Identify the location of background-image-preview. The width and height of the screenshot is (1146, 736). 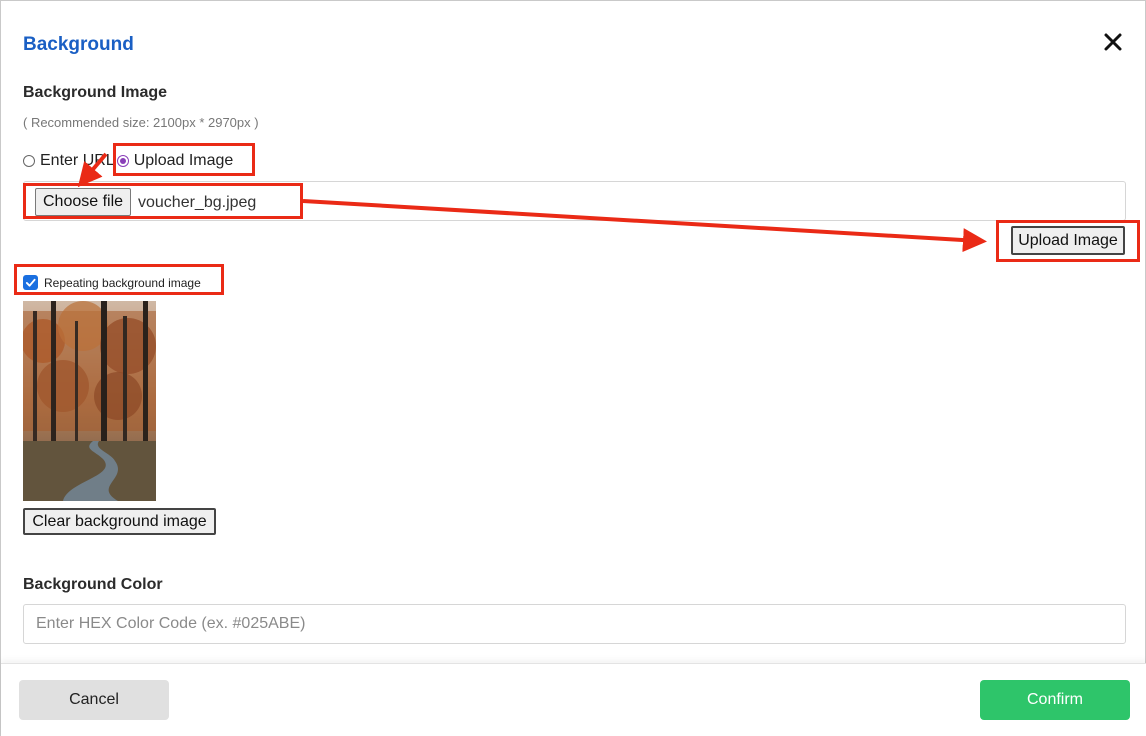
(89, 401).